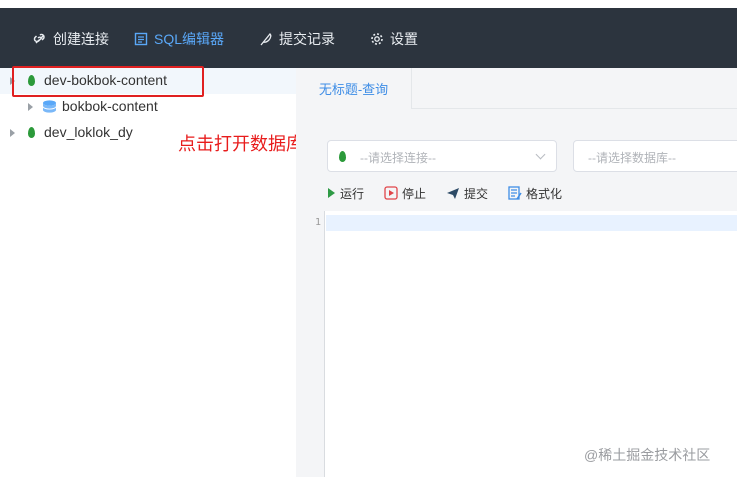 This screenshot has width=737, height=477. I want to click on format-label: 格式化, so click(544, 193).